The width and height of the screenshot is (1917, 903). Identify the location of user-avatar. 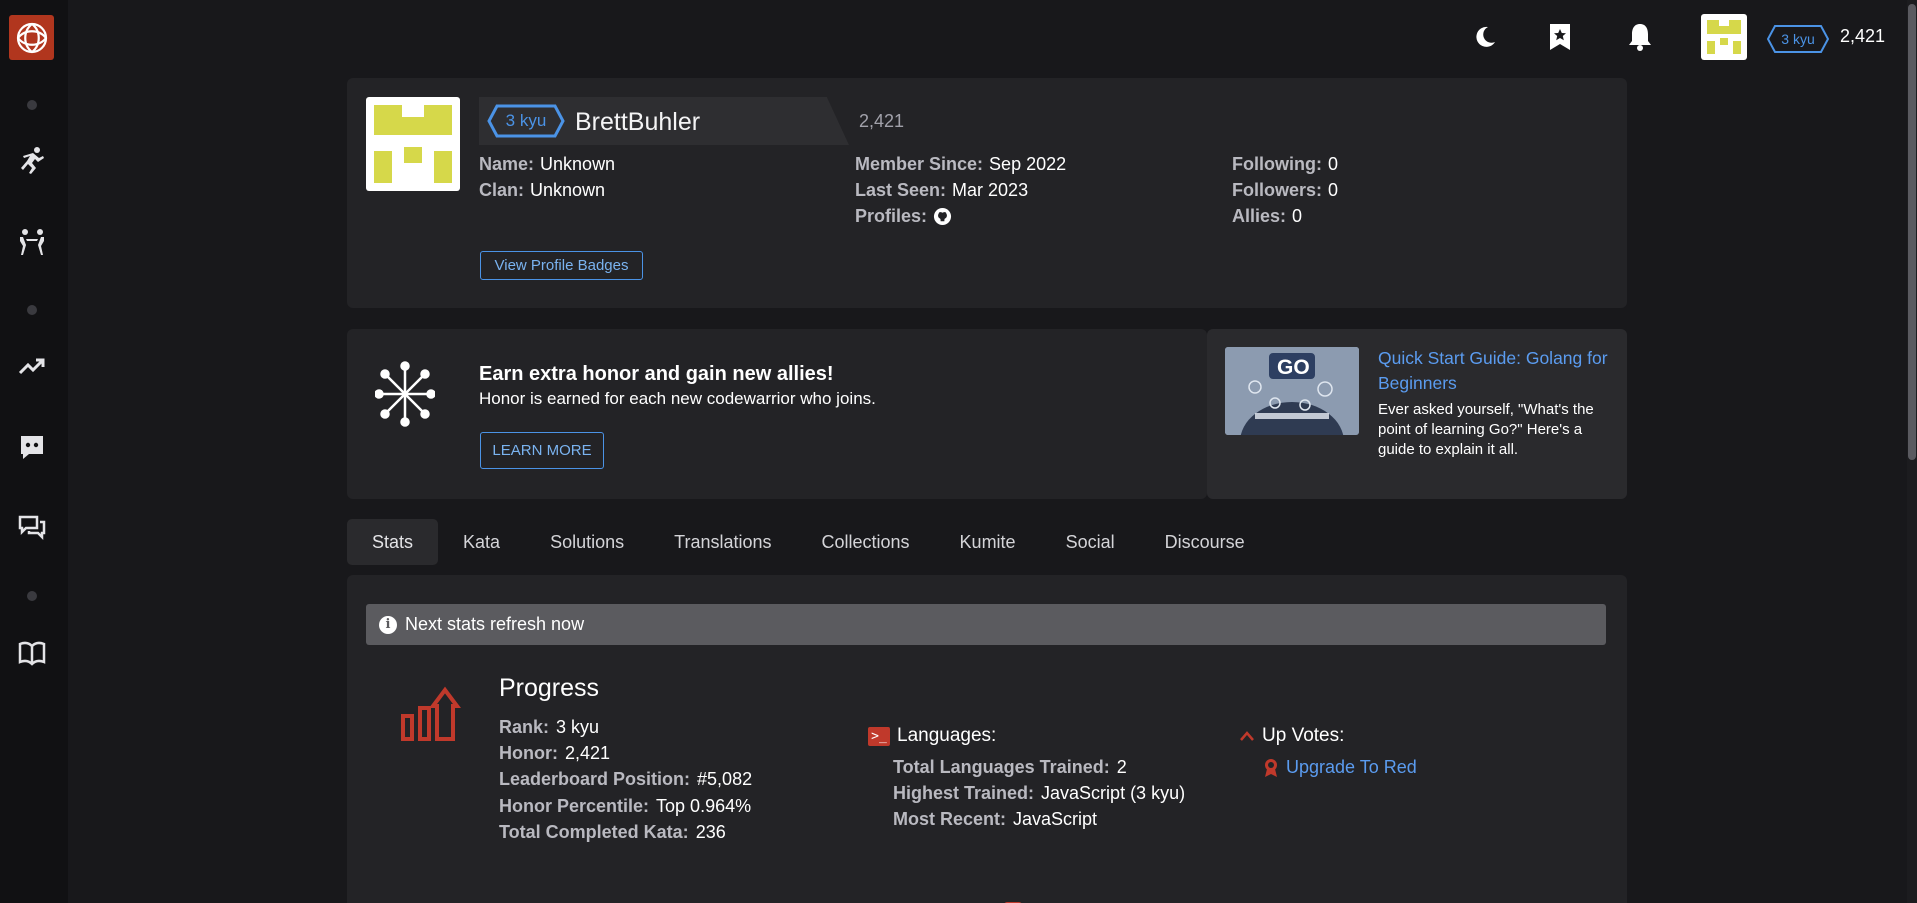
(1724, 37).